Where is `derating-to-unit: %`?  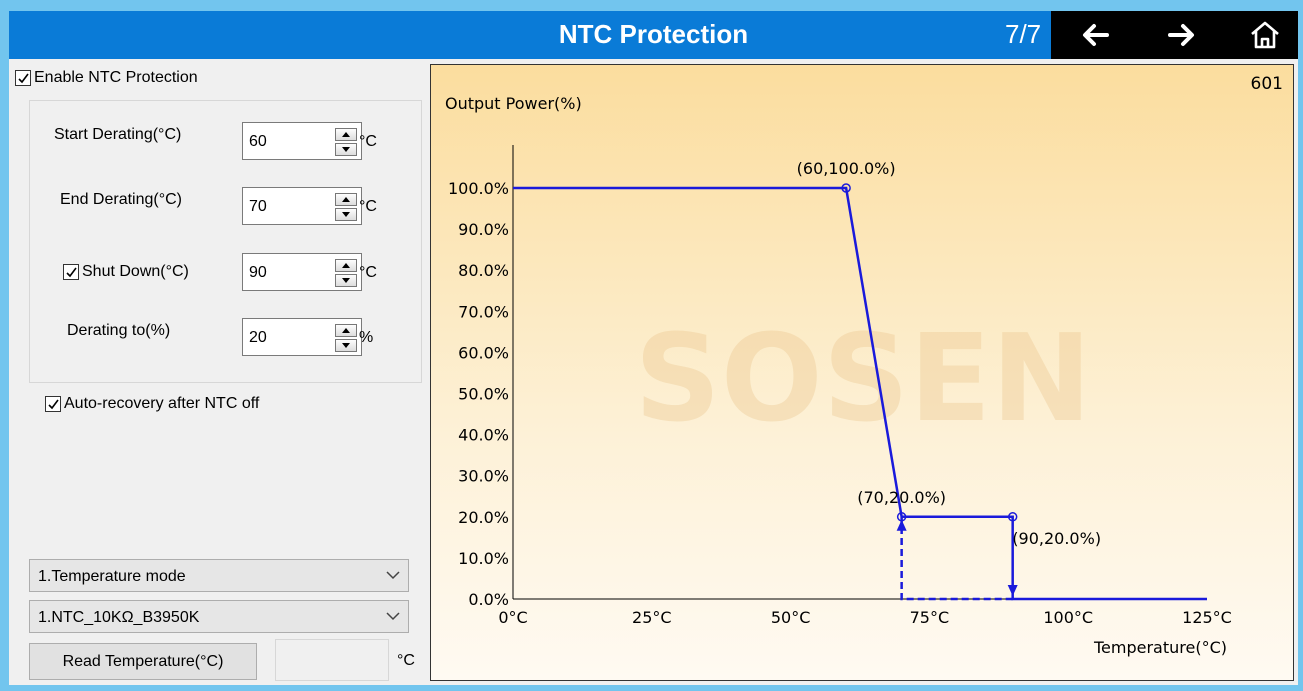 derating-to-unit: % is located at coordinates (366, 337).